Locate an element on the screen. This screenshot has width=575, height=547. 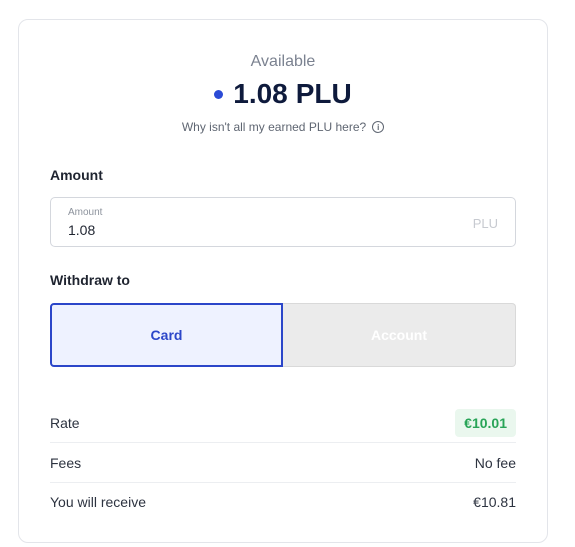
info-circle-icon: i is located at coordinates (378, 127).